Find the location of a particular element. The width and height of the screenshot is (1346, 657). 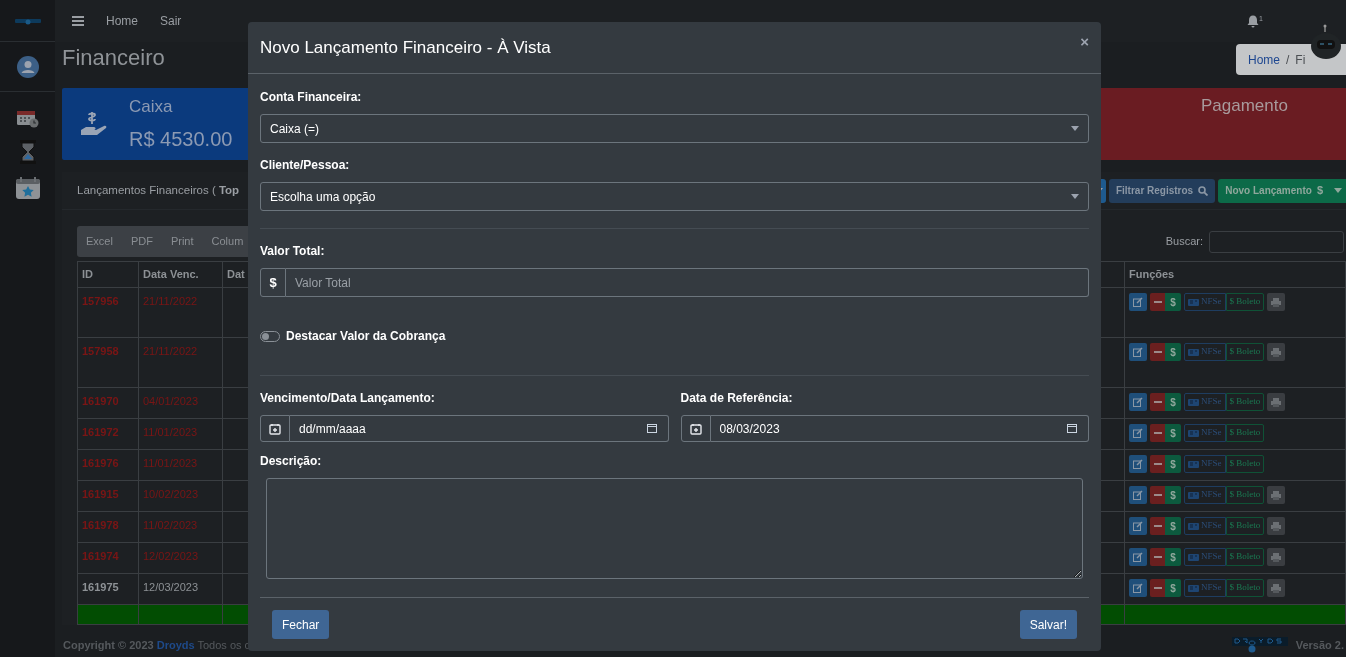

due-date-cell: 21/11/2022 is located at coordinates (180, 312).